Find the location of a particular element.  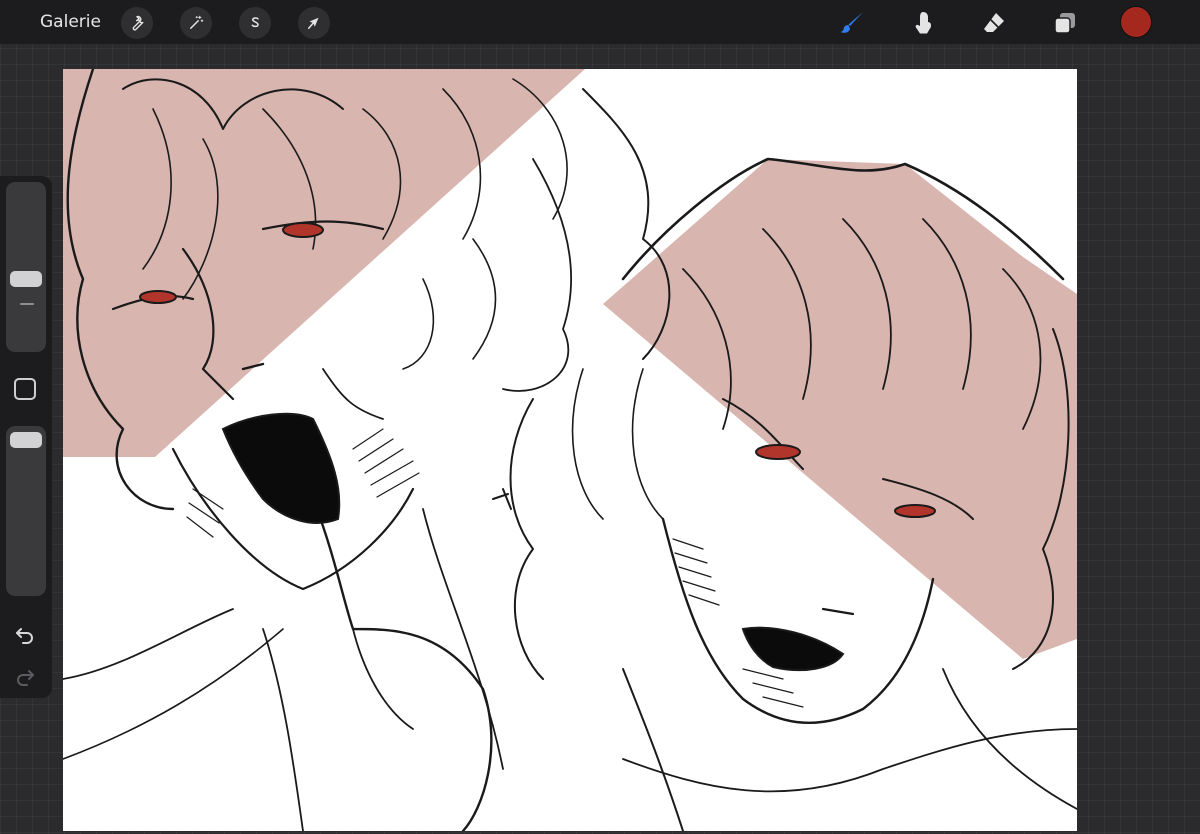

redo-icon is located at coordinates (25, 678).